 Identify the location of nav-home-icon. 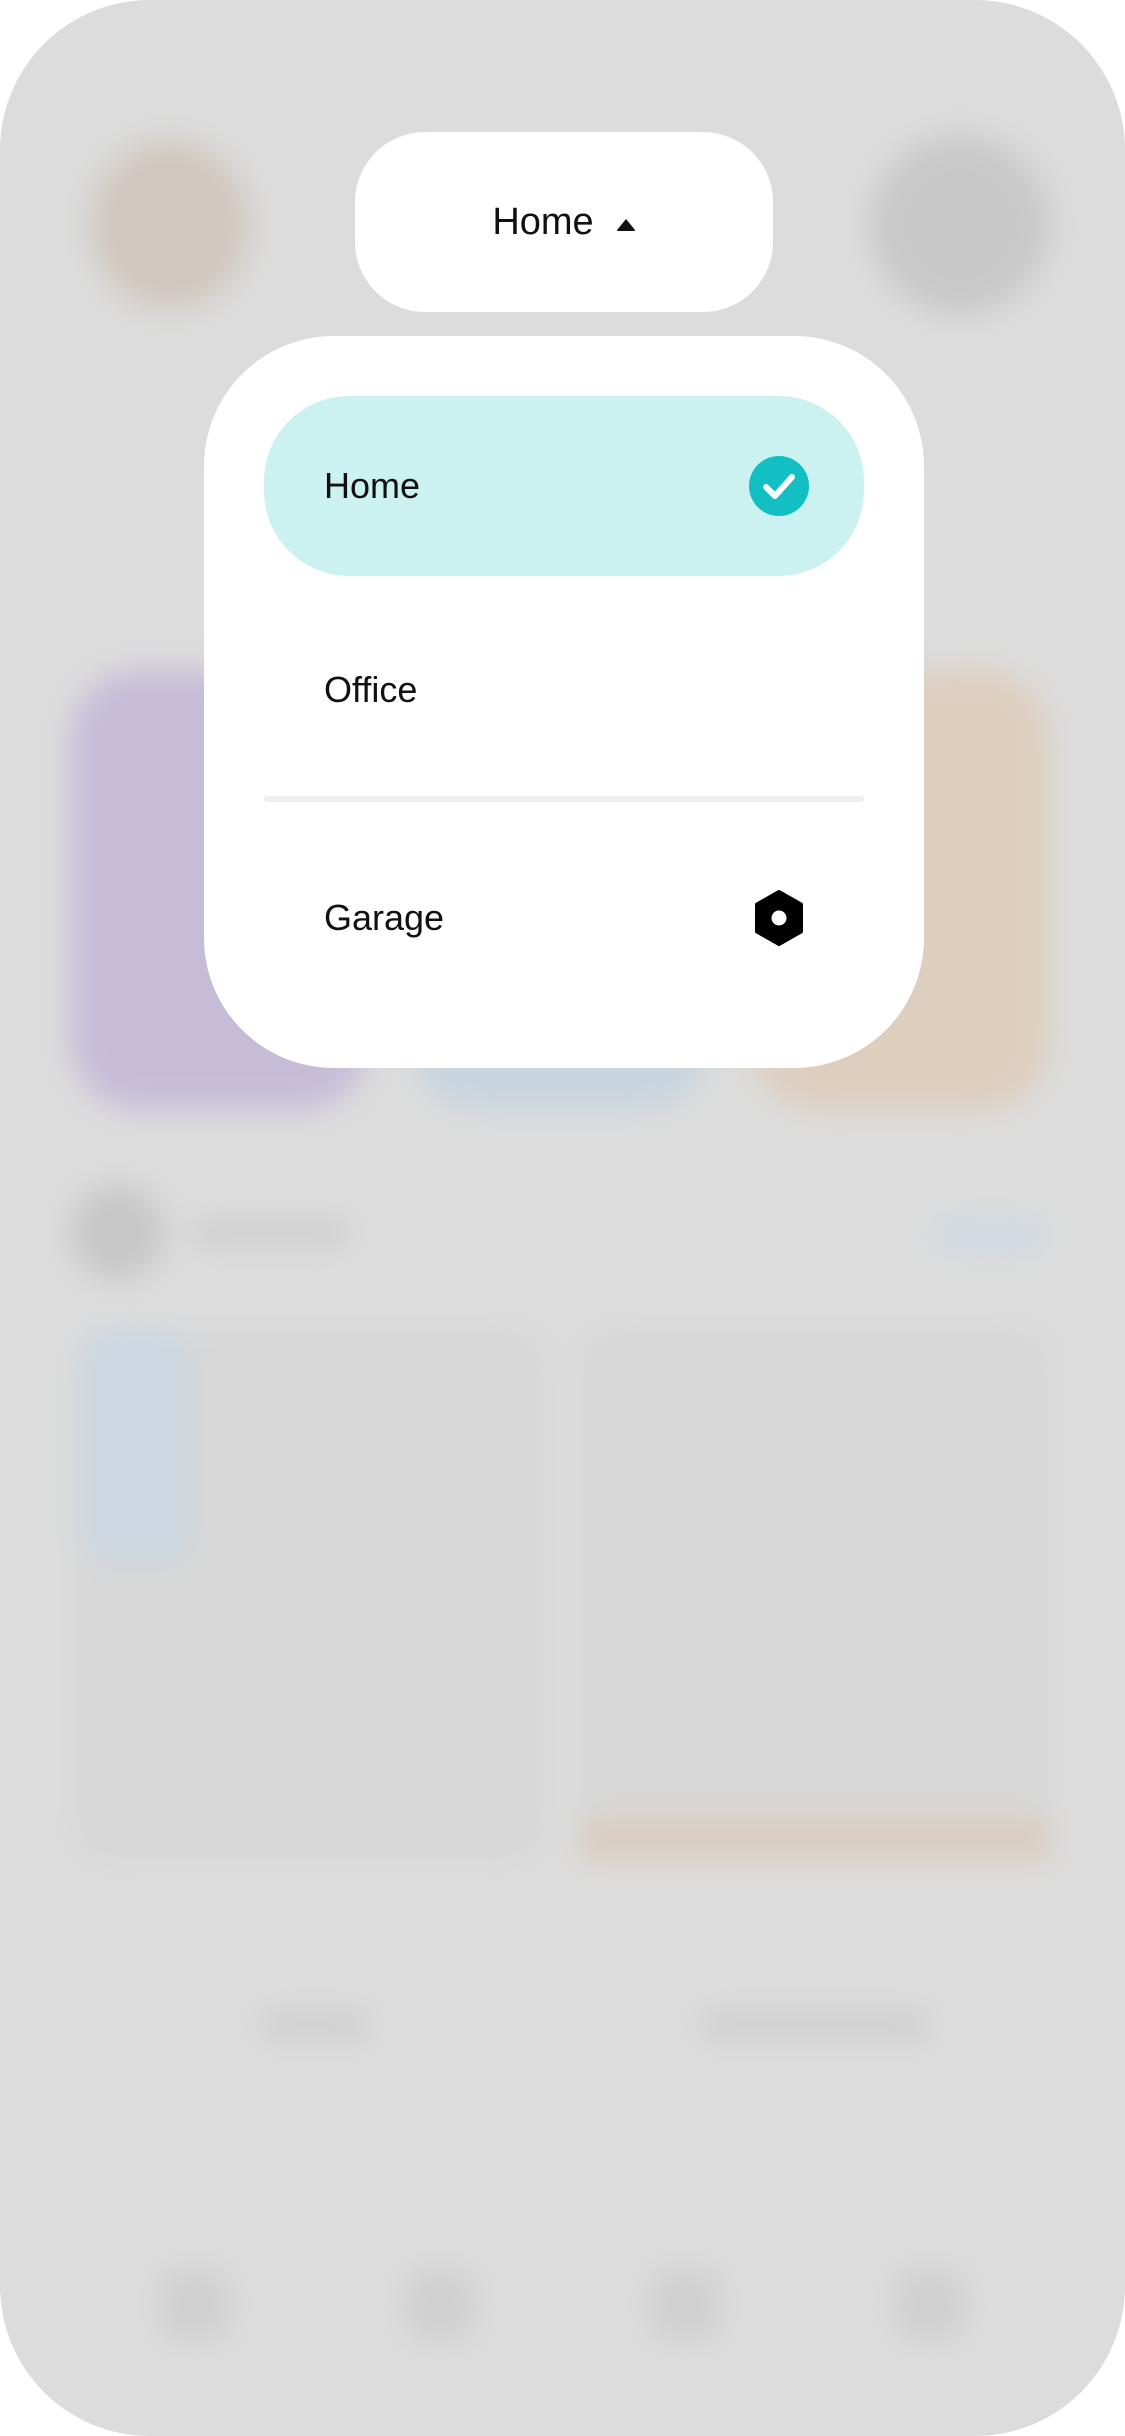
(195, 2305).